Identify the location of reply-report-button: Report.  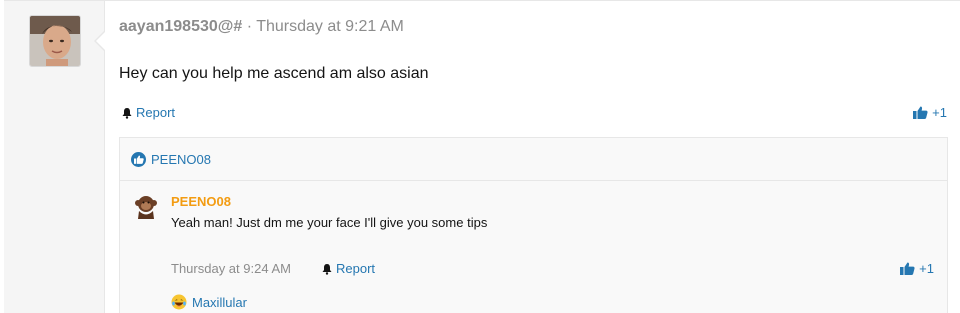
(348, 268).